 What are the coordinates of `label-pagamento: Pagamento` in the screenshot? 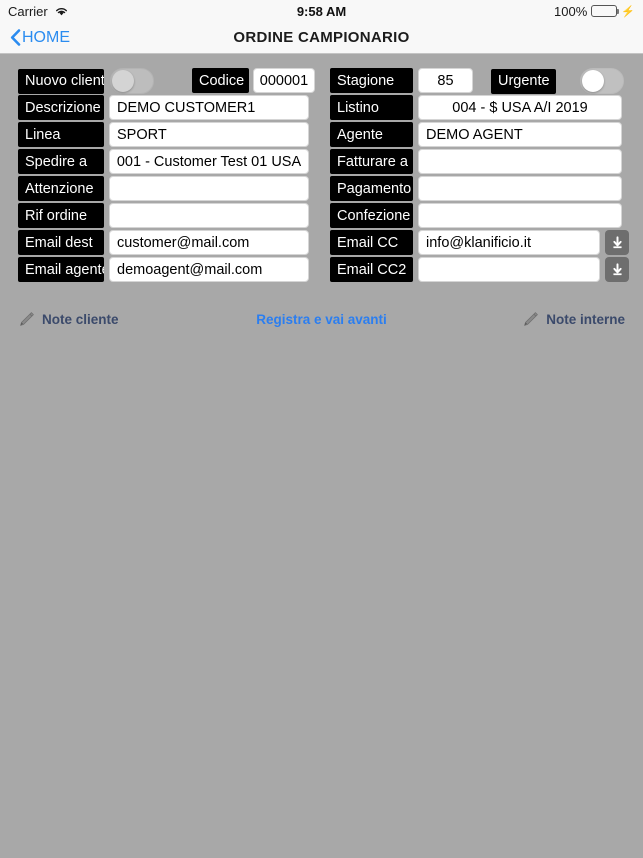 It's located at (371, 188).